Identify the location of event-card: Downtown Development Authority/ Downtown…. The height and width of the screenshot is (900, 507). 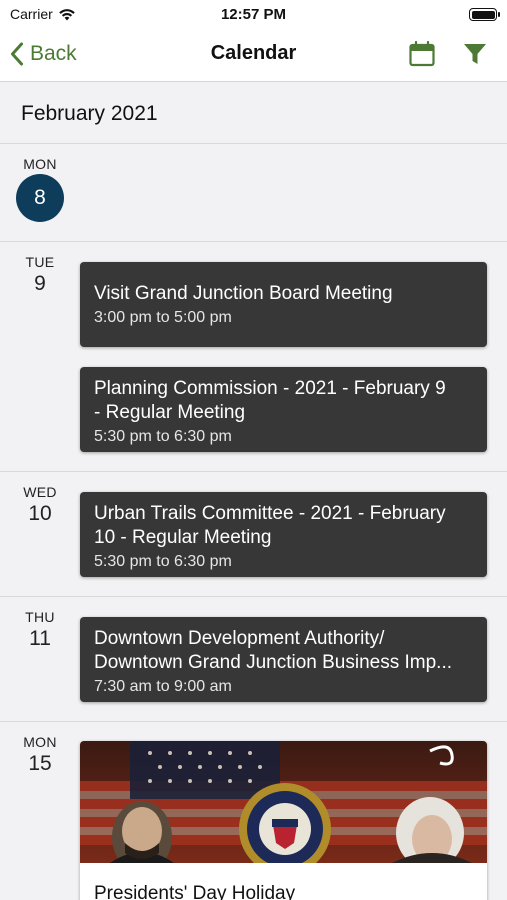
(283, 659).